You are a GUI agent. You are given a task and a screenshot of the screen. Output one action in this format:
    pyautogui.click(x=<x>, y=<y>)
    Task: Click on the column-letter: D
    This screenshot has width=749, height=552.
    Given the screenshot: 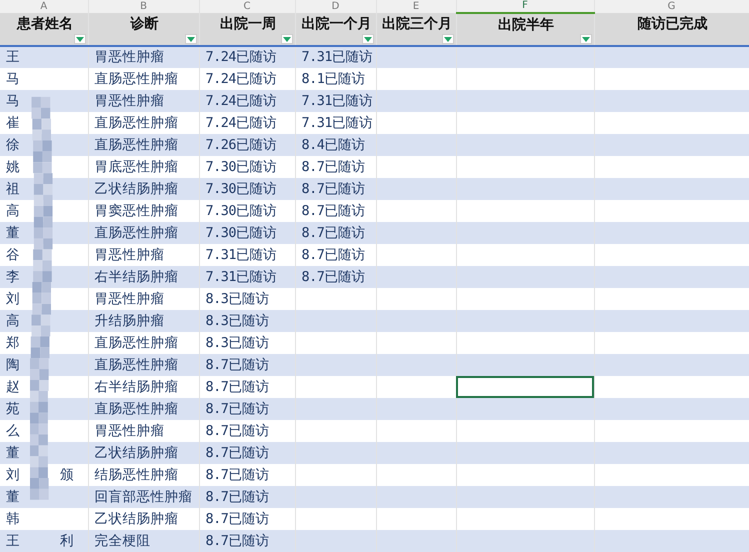 What is the action you would take?
    pyautogui.click(x=335, y=6)
    